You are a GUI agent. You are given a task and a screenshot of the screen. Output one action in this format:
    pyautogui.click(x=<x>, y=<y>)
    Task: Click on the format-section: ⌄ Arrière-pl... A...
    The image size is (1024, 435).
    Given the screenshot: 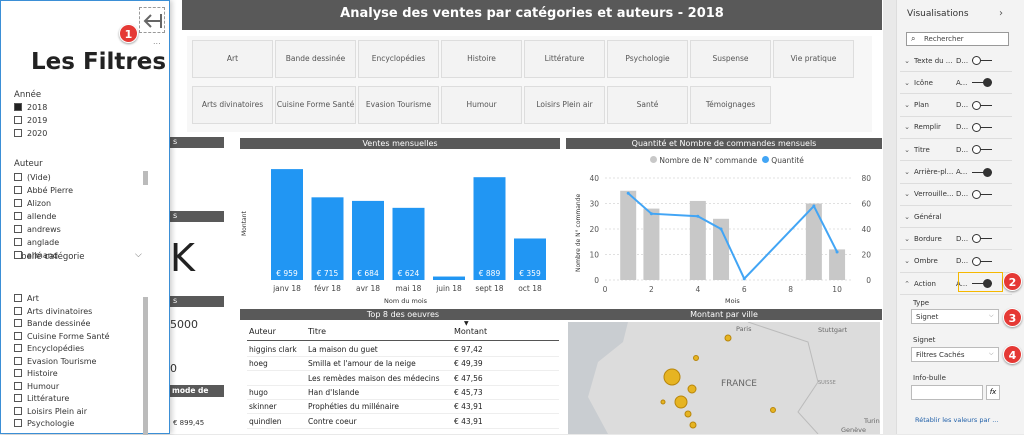 What is the action you would take?
    pyautogui.click(x=956, y=173)
    